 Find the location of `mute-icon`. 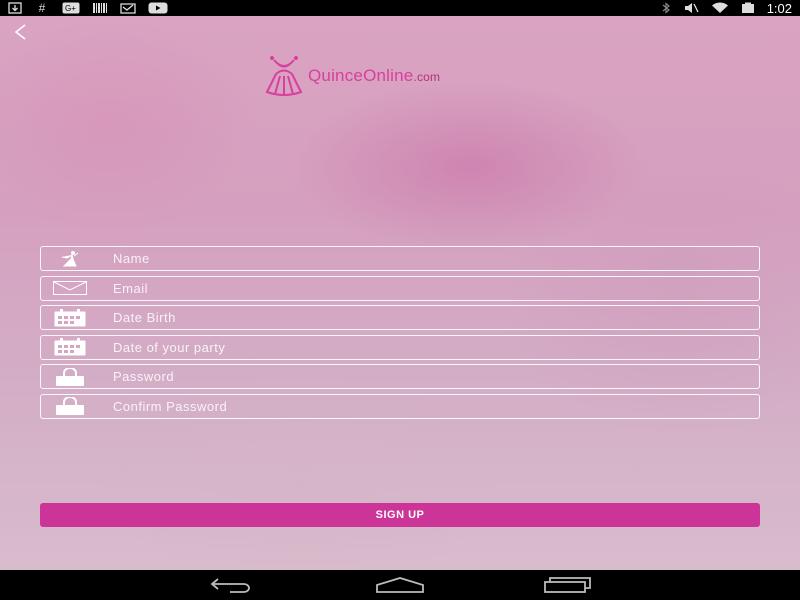

mute-icon is located at coordinates (691, 8).